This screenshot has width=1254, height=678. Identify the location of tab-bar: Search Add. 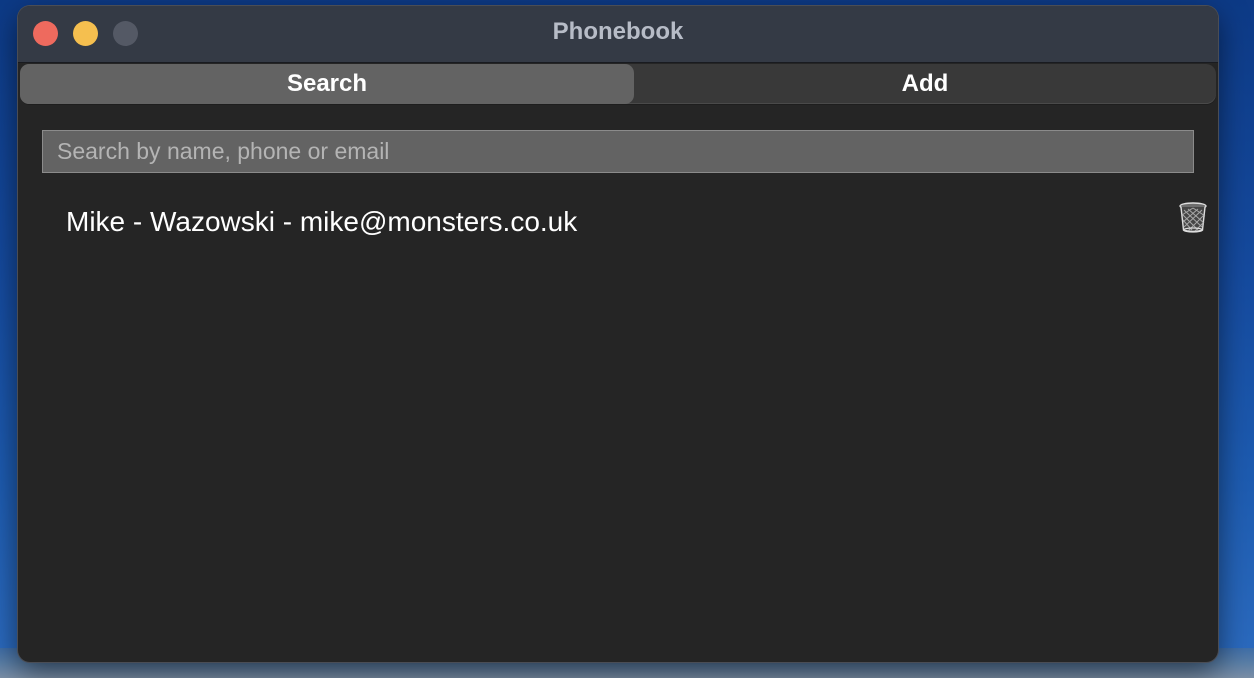
(618, 84).